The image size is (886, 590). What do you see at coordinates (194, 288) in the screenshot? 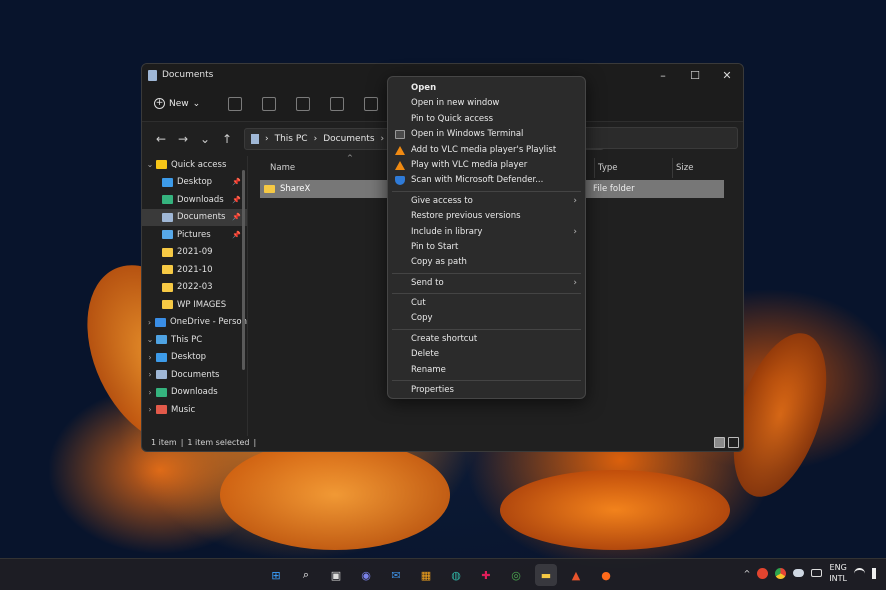
I see `sidebar-item: 2022-03` at bounding box center [194, 288].